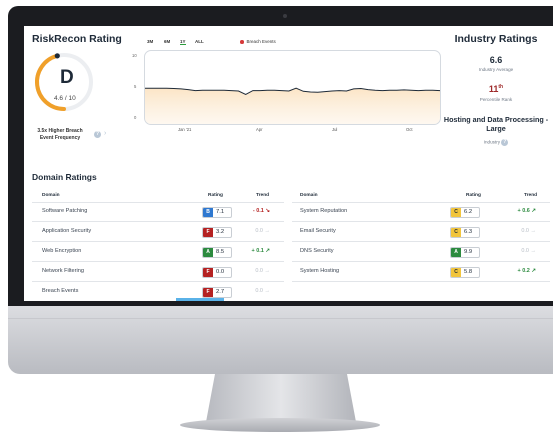 This screenshot has height=439, width=553. What do you see at coordinates (285, 16) in the screenshot?
I see `camera-dot` at bounding box center [285, 16].